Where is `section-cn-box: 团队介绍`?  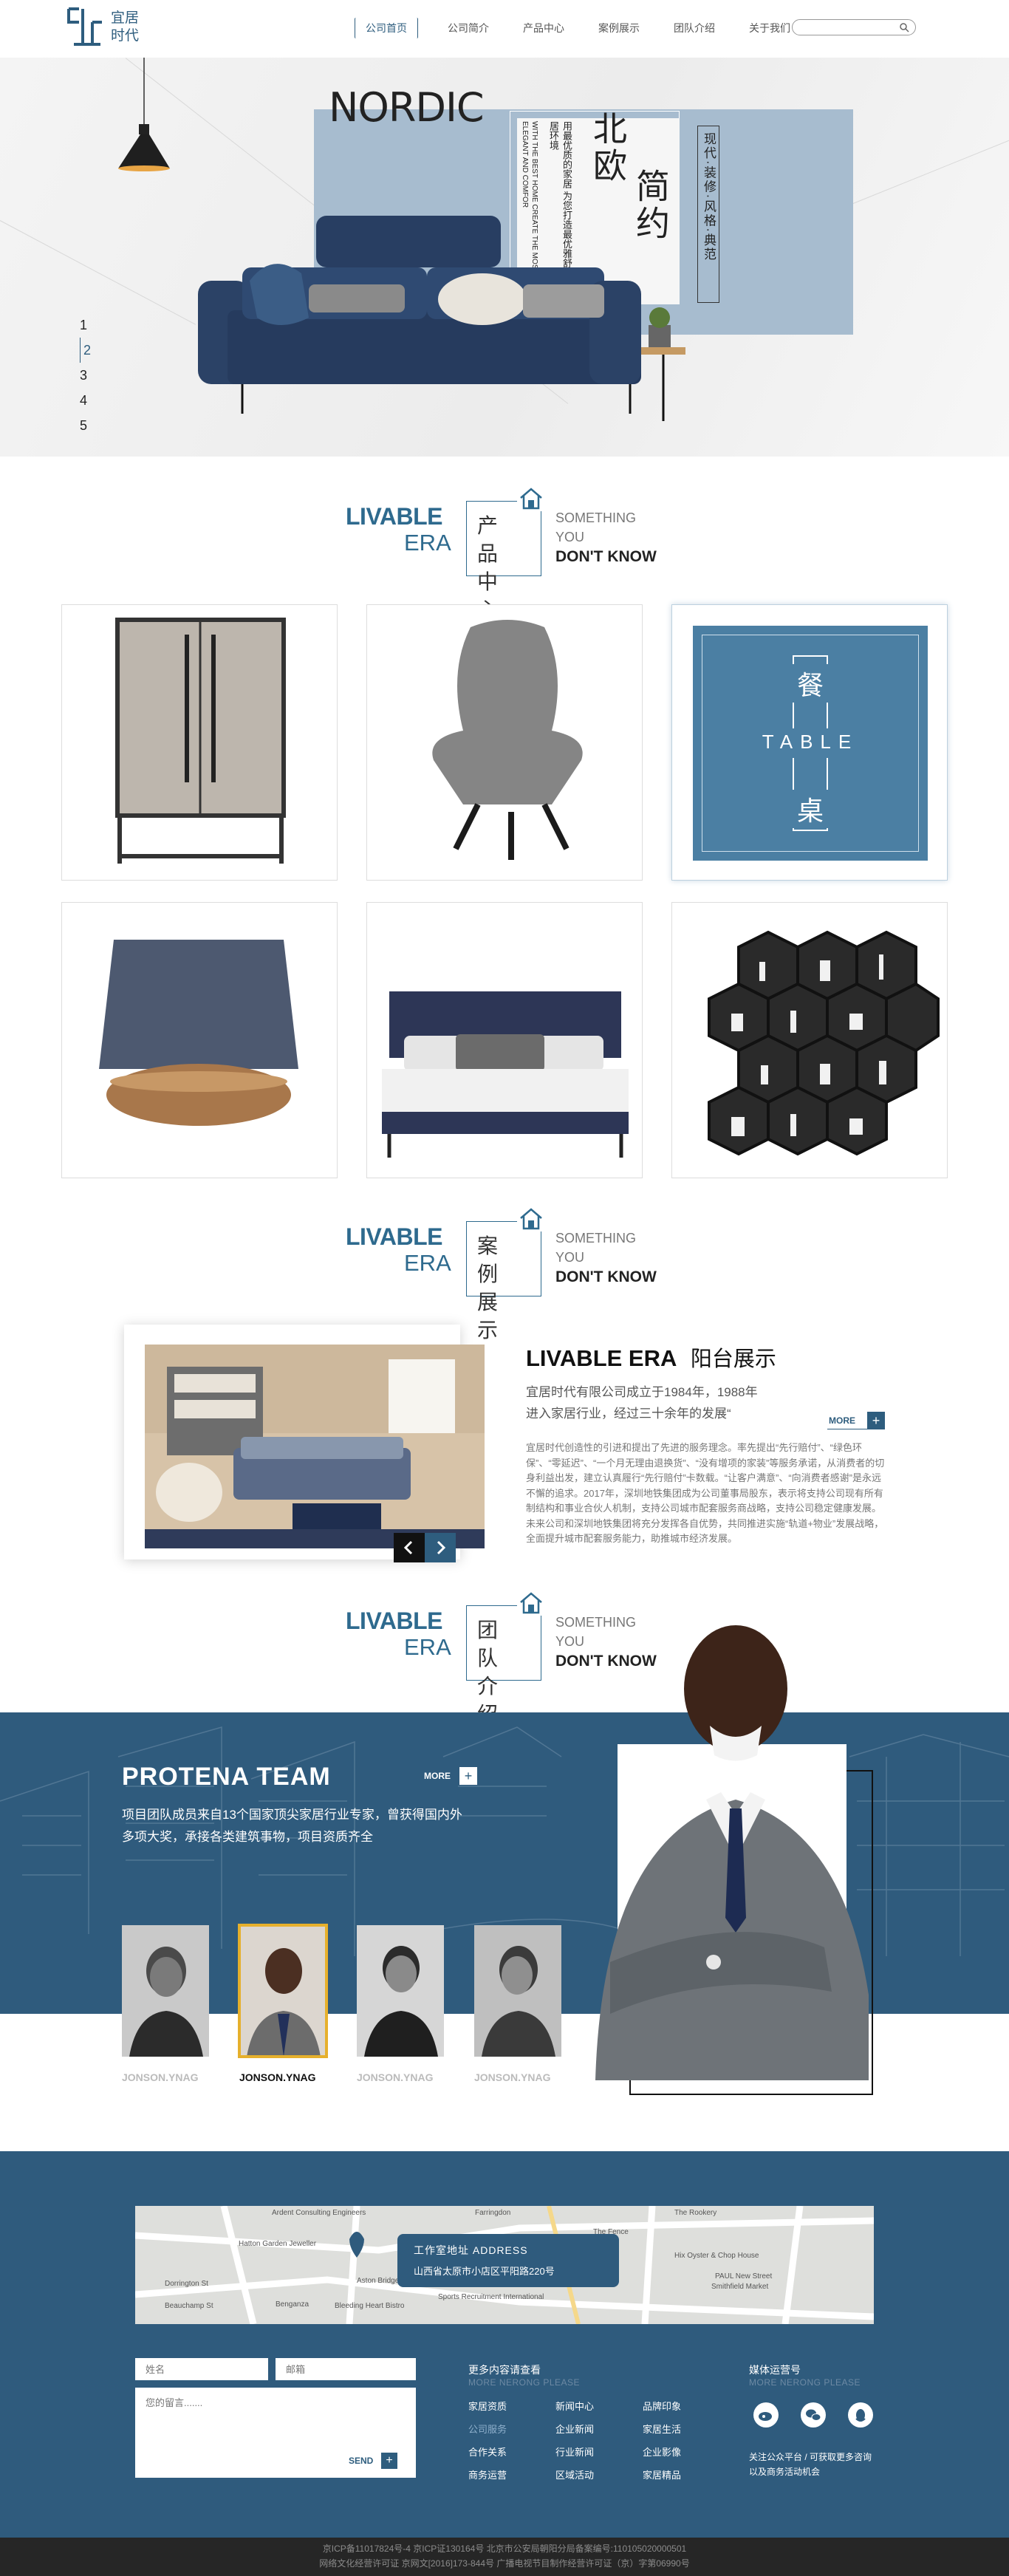 section-cn-box: 团队介绍 is located at coordinates (503, 1666).